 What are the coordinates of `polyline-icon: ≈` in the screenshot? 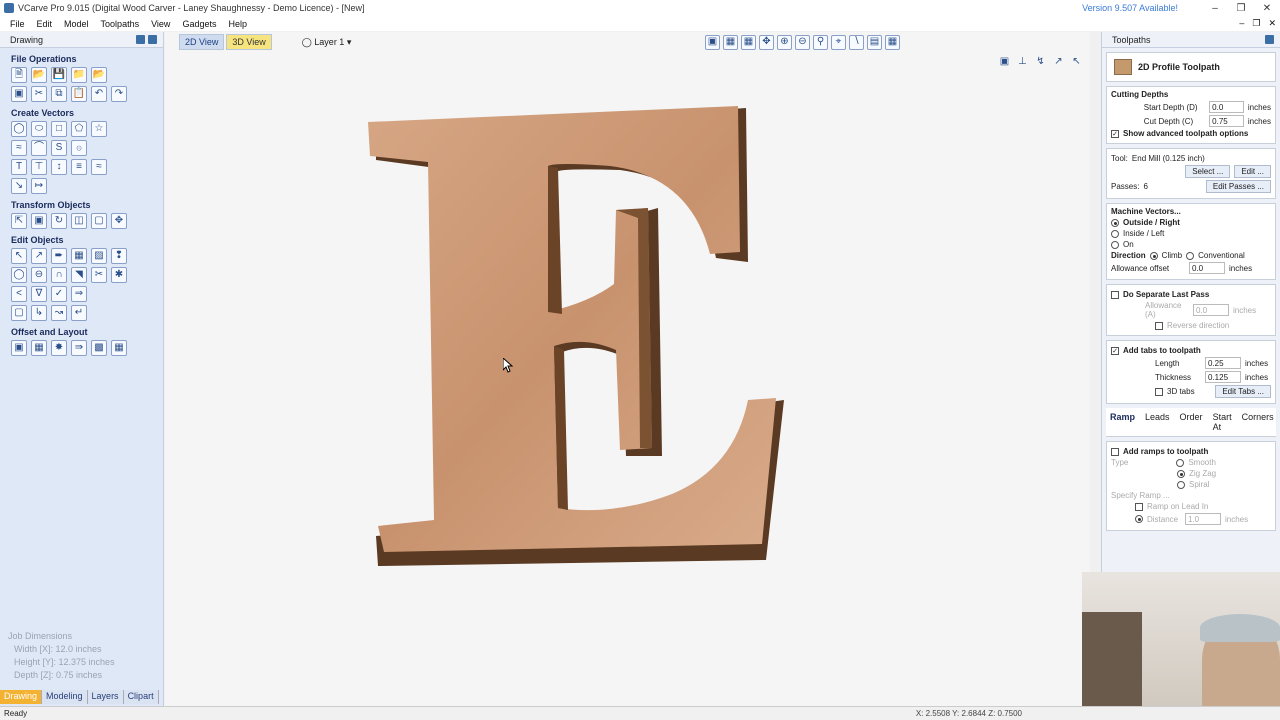 It's located at (19, 148).